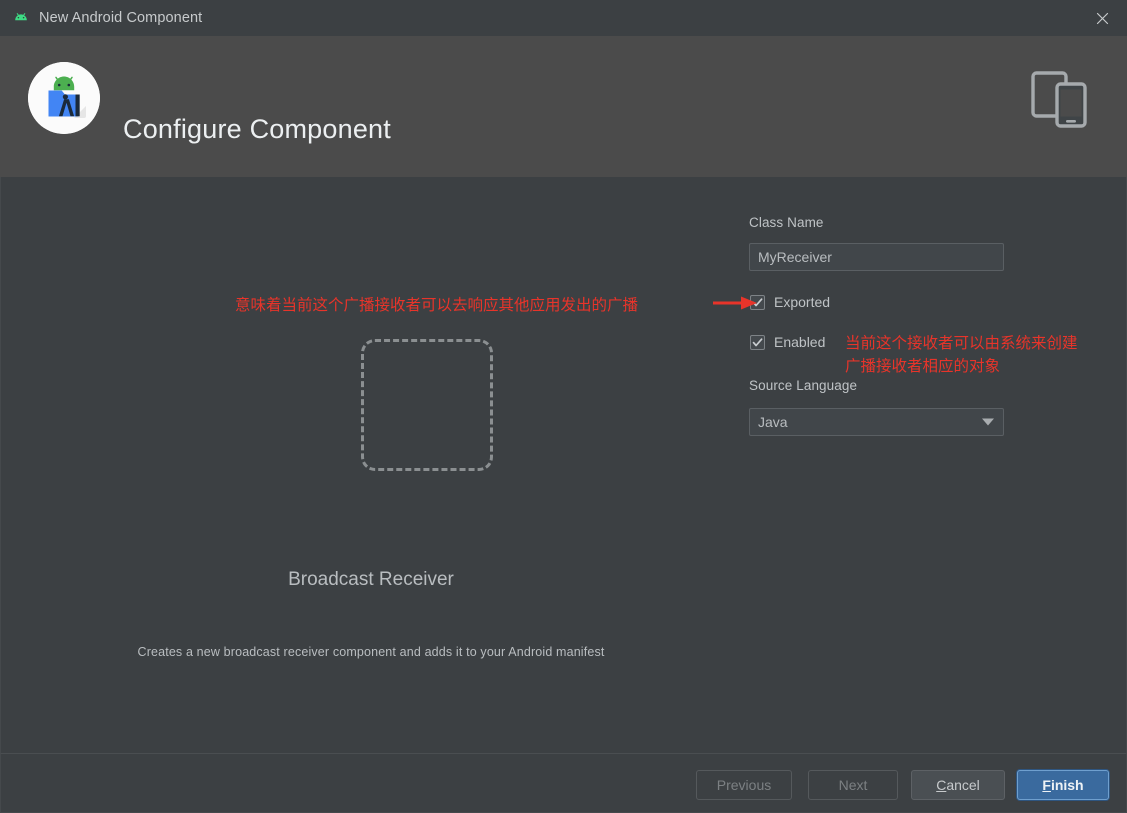  Describe the element at coordinates (786, 222) in the screenshot. I see `class-name-label: Class Name` at that location.